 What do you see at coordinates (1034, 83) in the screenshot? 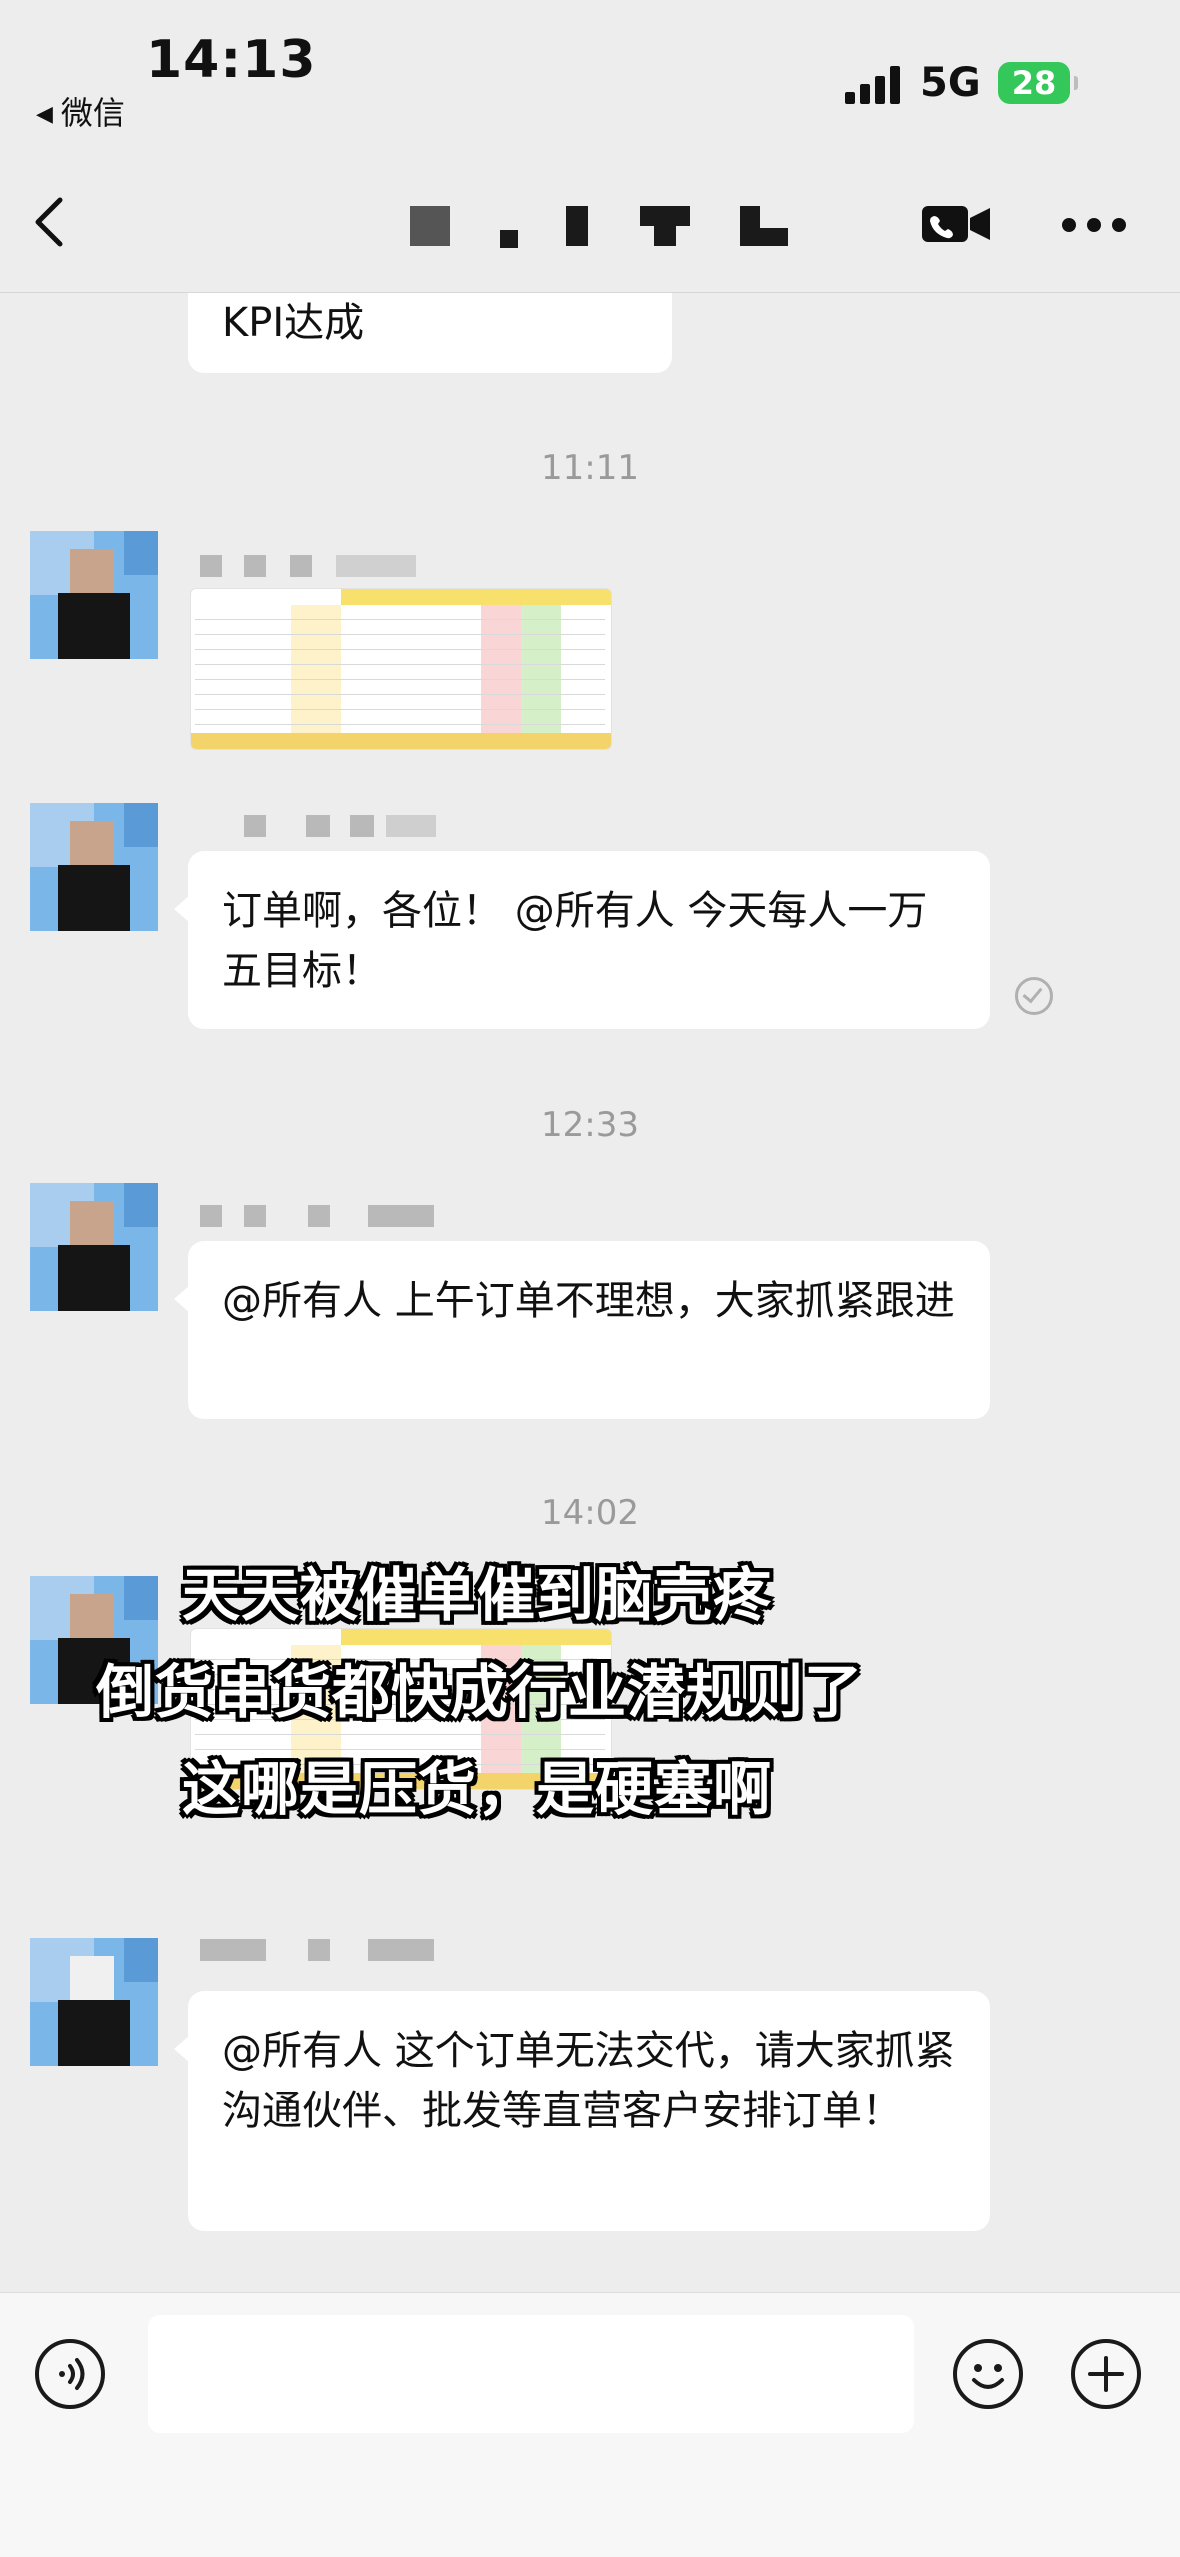
I see `battery-level: 28` at bounding box center [1034, 83].